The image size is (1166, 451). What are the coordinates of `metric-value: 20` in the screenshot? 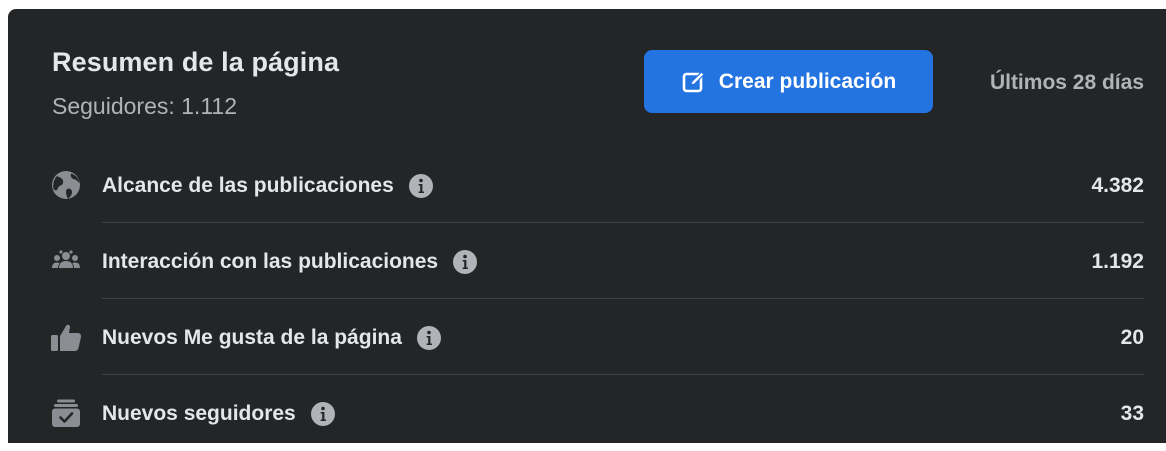 It's located at (1132, 337).